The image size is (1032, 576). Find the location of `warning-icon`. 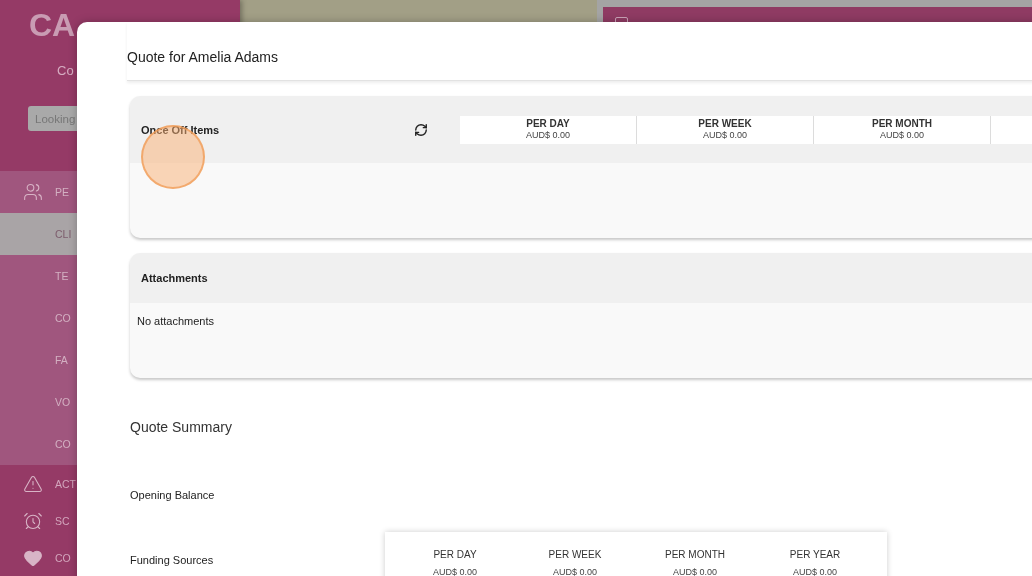

warning-icon is located at coordinates (32, 483).